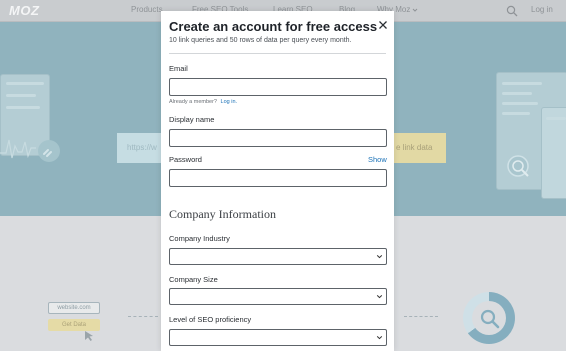  What do you see at coordinates (74, 308) in the screenshot?
I see `illustration-url-box: website.com` at bounding box center [74, 308].